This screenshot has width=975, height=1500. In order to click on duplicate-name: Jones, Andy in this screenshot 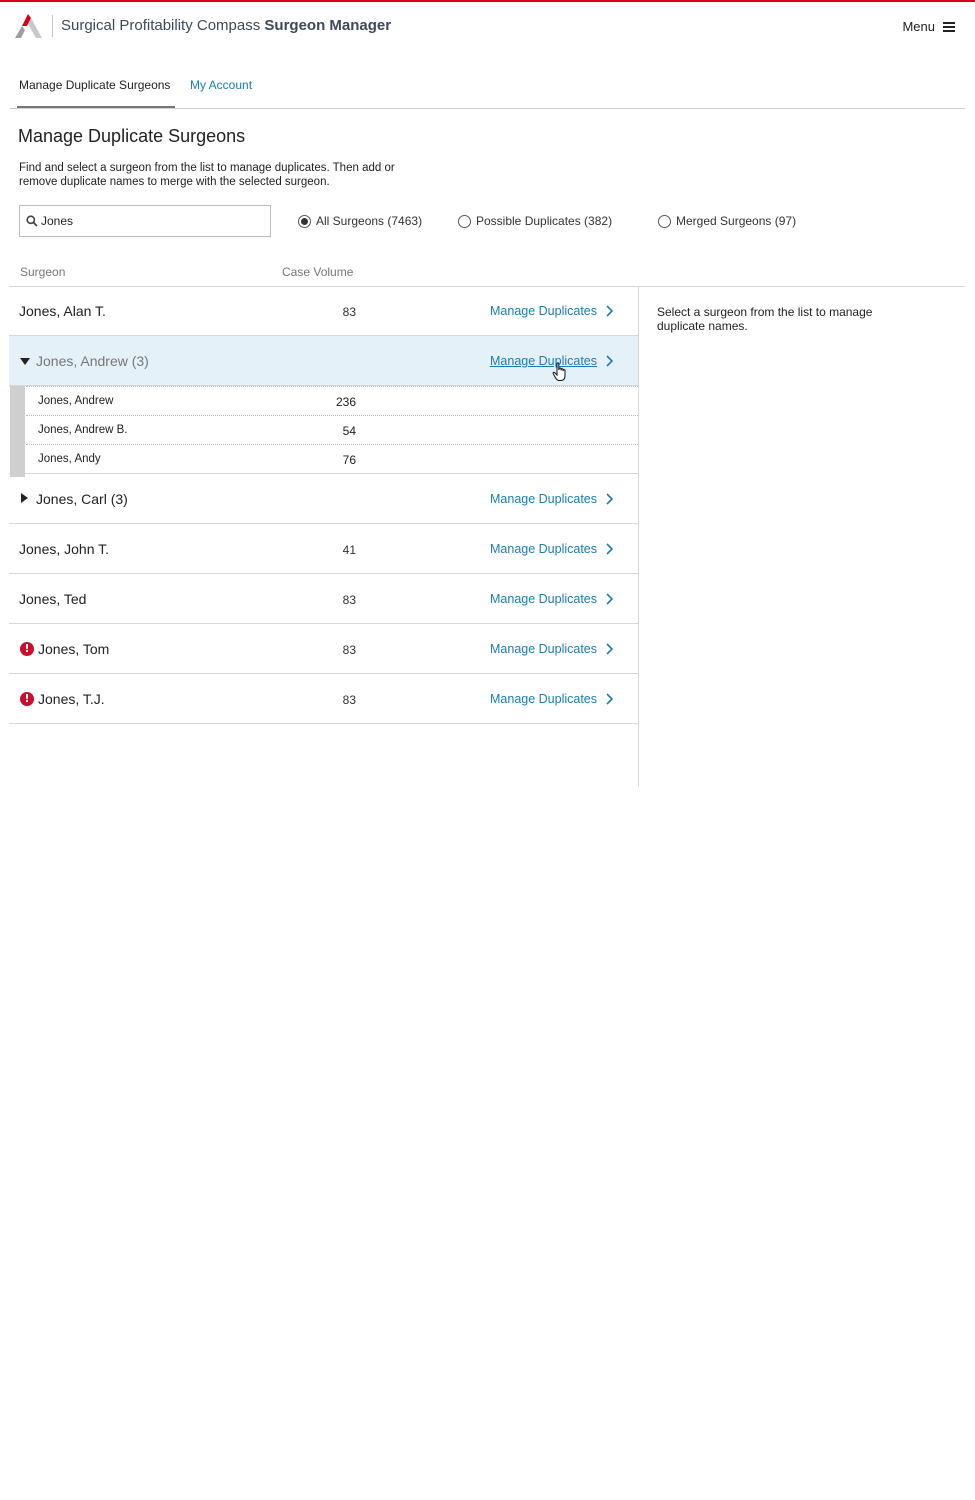, I will do `click(69, 459)`.